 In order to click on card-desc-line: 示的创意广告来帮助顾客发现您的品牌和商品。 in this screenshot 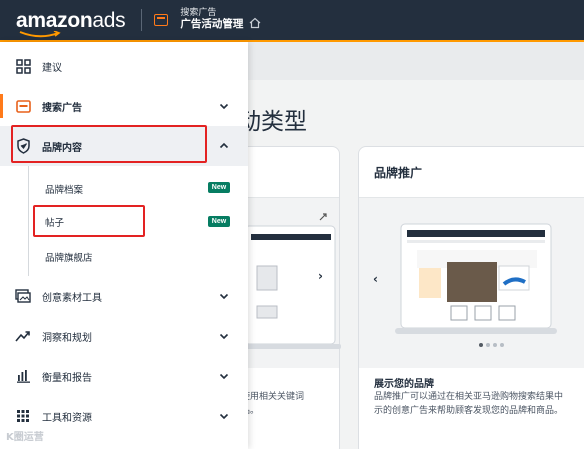, I will do `click(469, 410)`.